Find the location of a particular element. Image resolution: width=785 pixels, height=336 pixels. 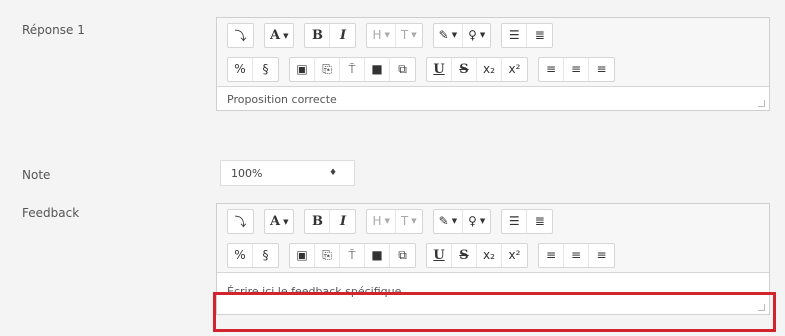

answer-label: Réponse 1 is located at coordinates (53, 30).